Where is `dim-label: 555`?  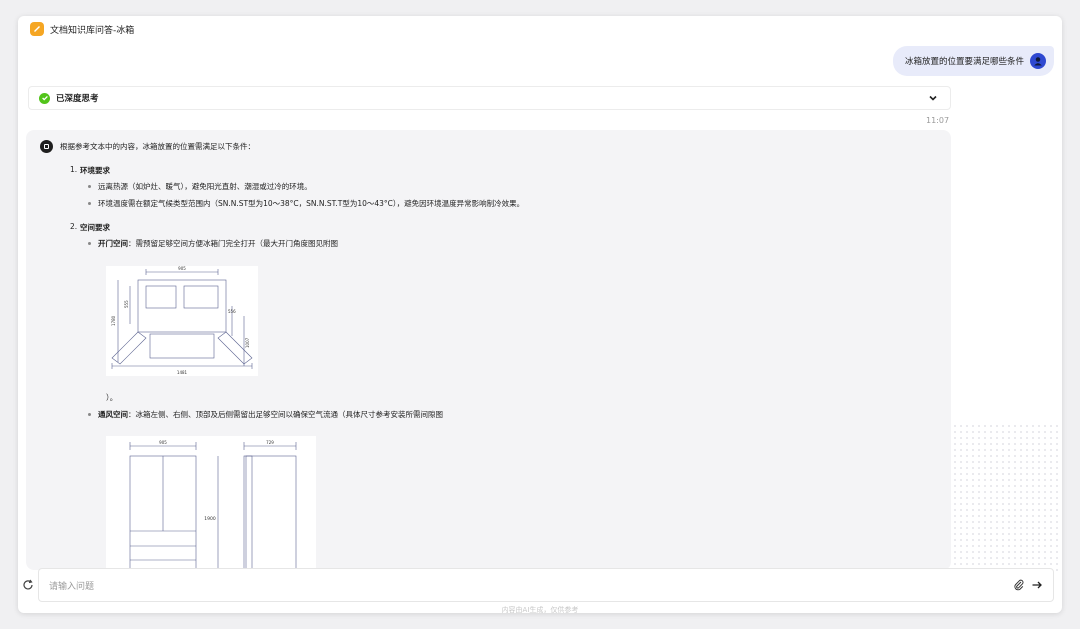
dim-label: 555 is located at coordinates (126, 304).